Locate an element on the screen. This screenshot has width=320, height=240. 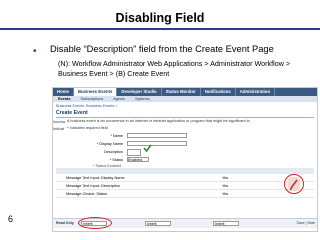
nav-tab-status-monitor: Status Monitor is located at coordinates (181, 92).